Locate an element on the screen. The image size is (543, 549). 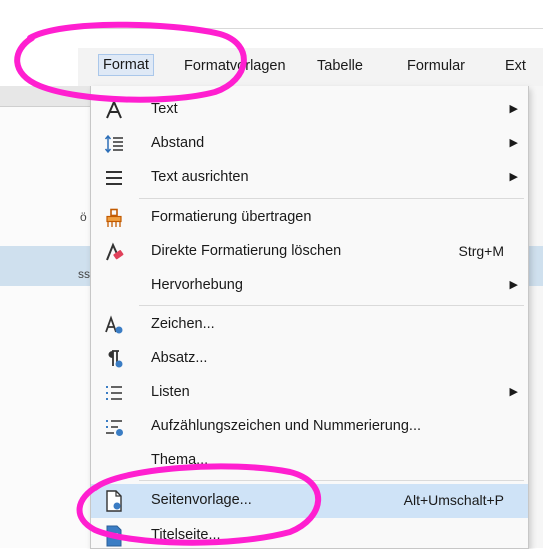
document-fragment: ss is located at coordinates (84, 274).